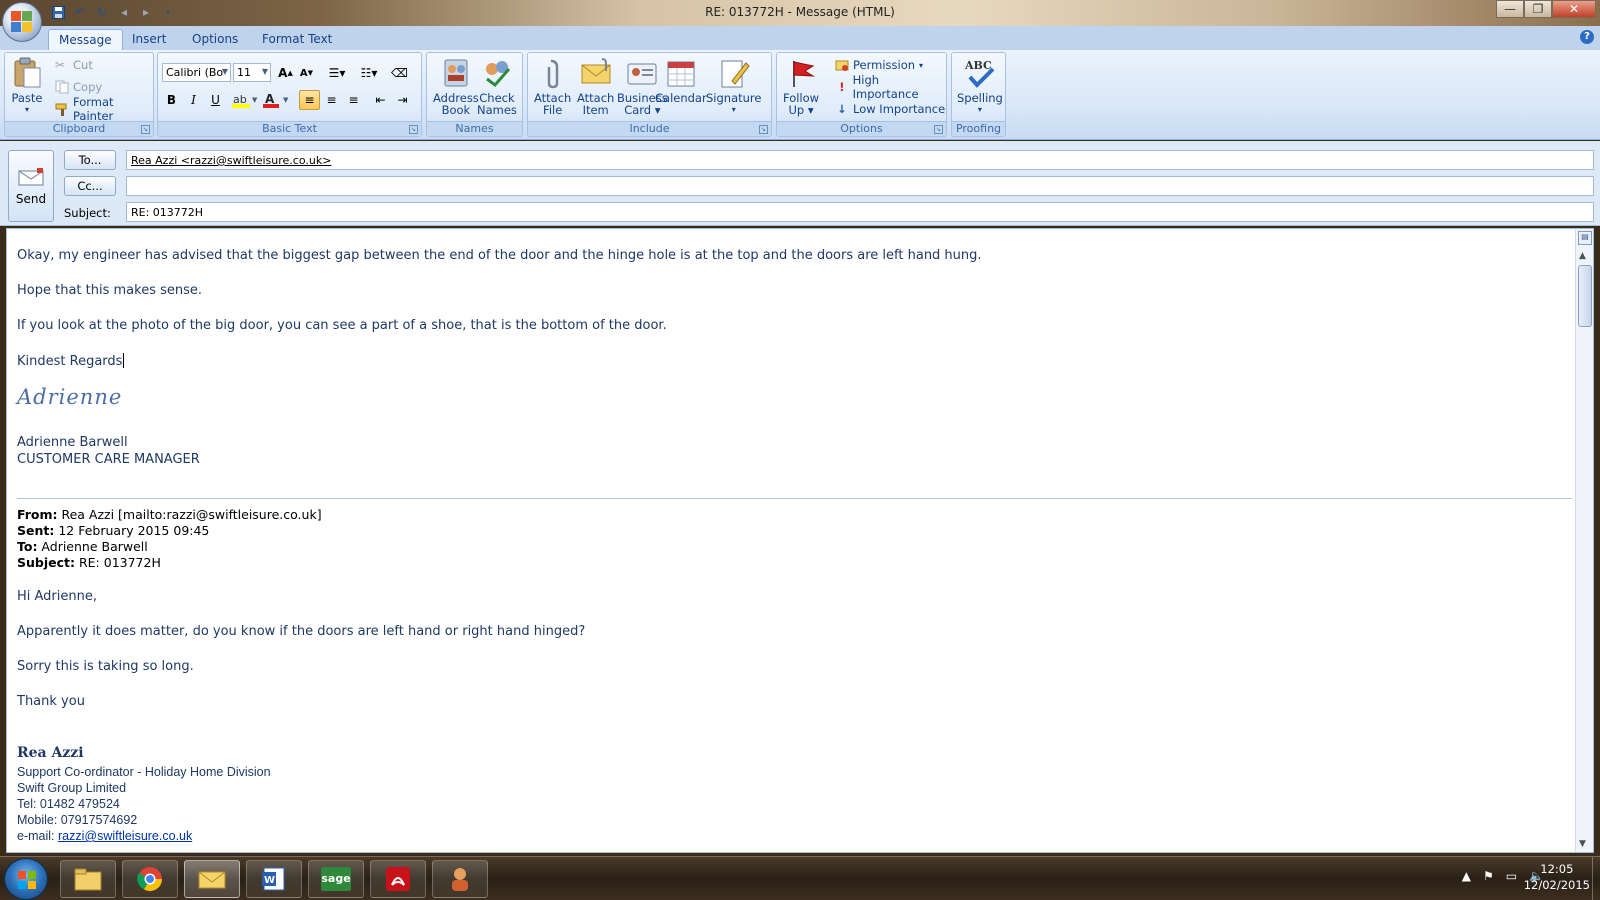 The height and width of the screenshot is (900, 1600). Describe the element at coordinates (456, 86) in the screenshot. I see `address-book-button: Address Book` at that location.